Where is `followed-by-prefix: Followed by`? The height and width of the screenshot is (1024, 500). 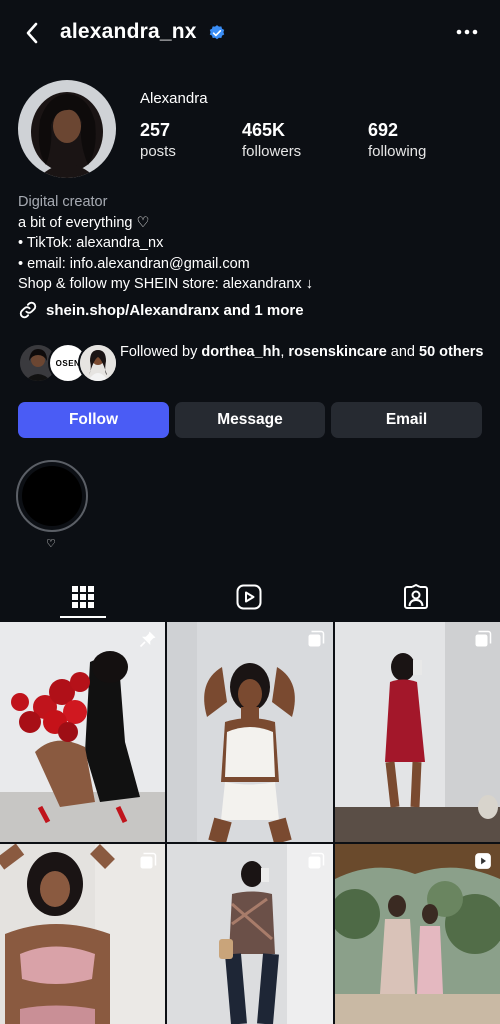 followed-by-prefix: Followed by is located at coordinates (161, 352).